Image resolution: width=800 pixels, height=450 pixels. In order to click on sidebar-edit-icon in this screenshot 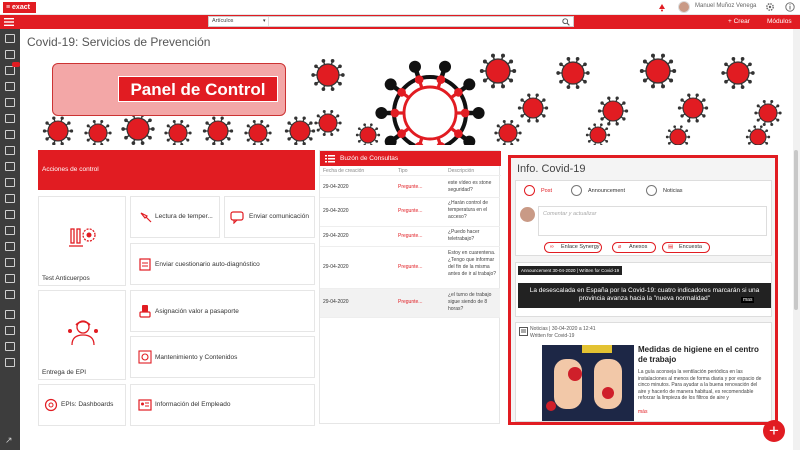, I will do `click(10, 198)`.